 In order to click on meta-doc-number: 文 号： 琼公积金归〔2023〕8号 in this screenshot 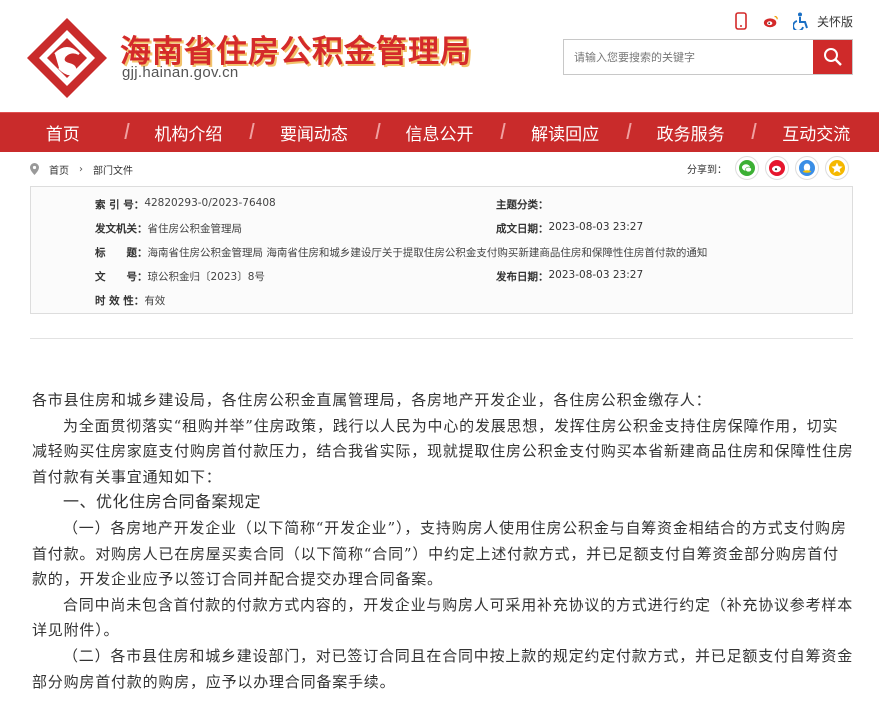, I will do `click(180, 277)`.